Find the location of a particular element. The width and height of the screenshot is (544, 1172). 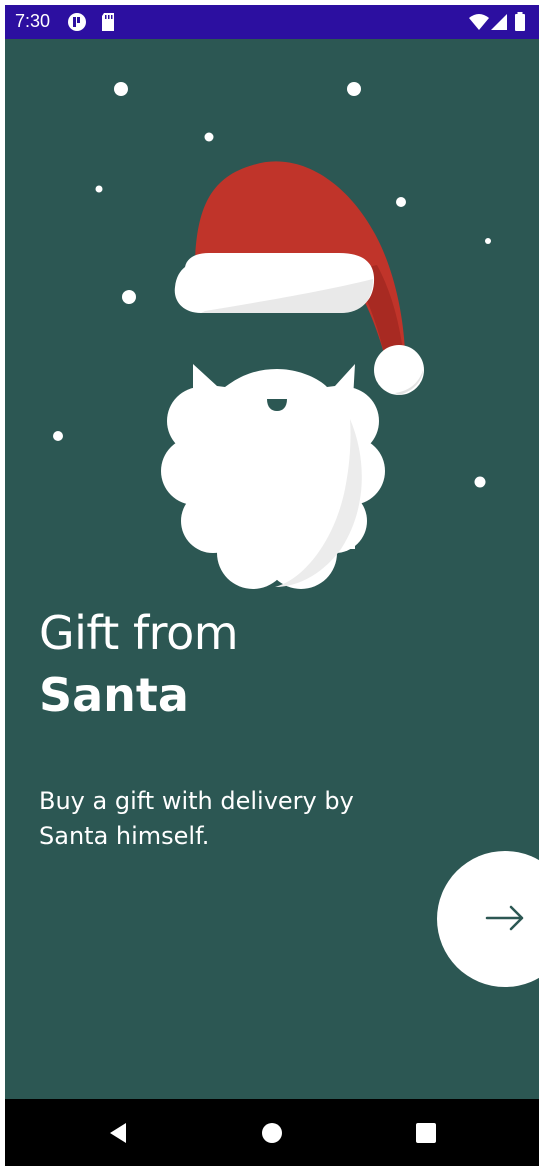

wifi-icon is located at coordinates (479, 24).